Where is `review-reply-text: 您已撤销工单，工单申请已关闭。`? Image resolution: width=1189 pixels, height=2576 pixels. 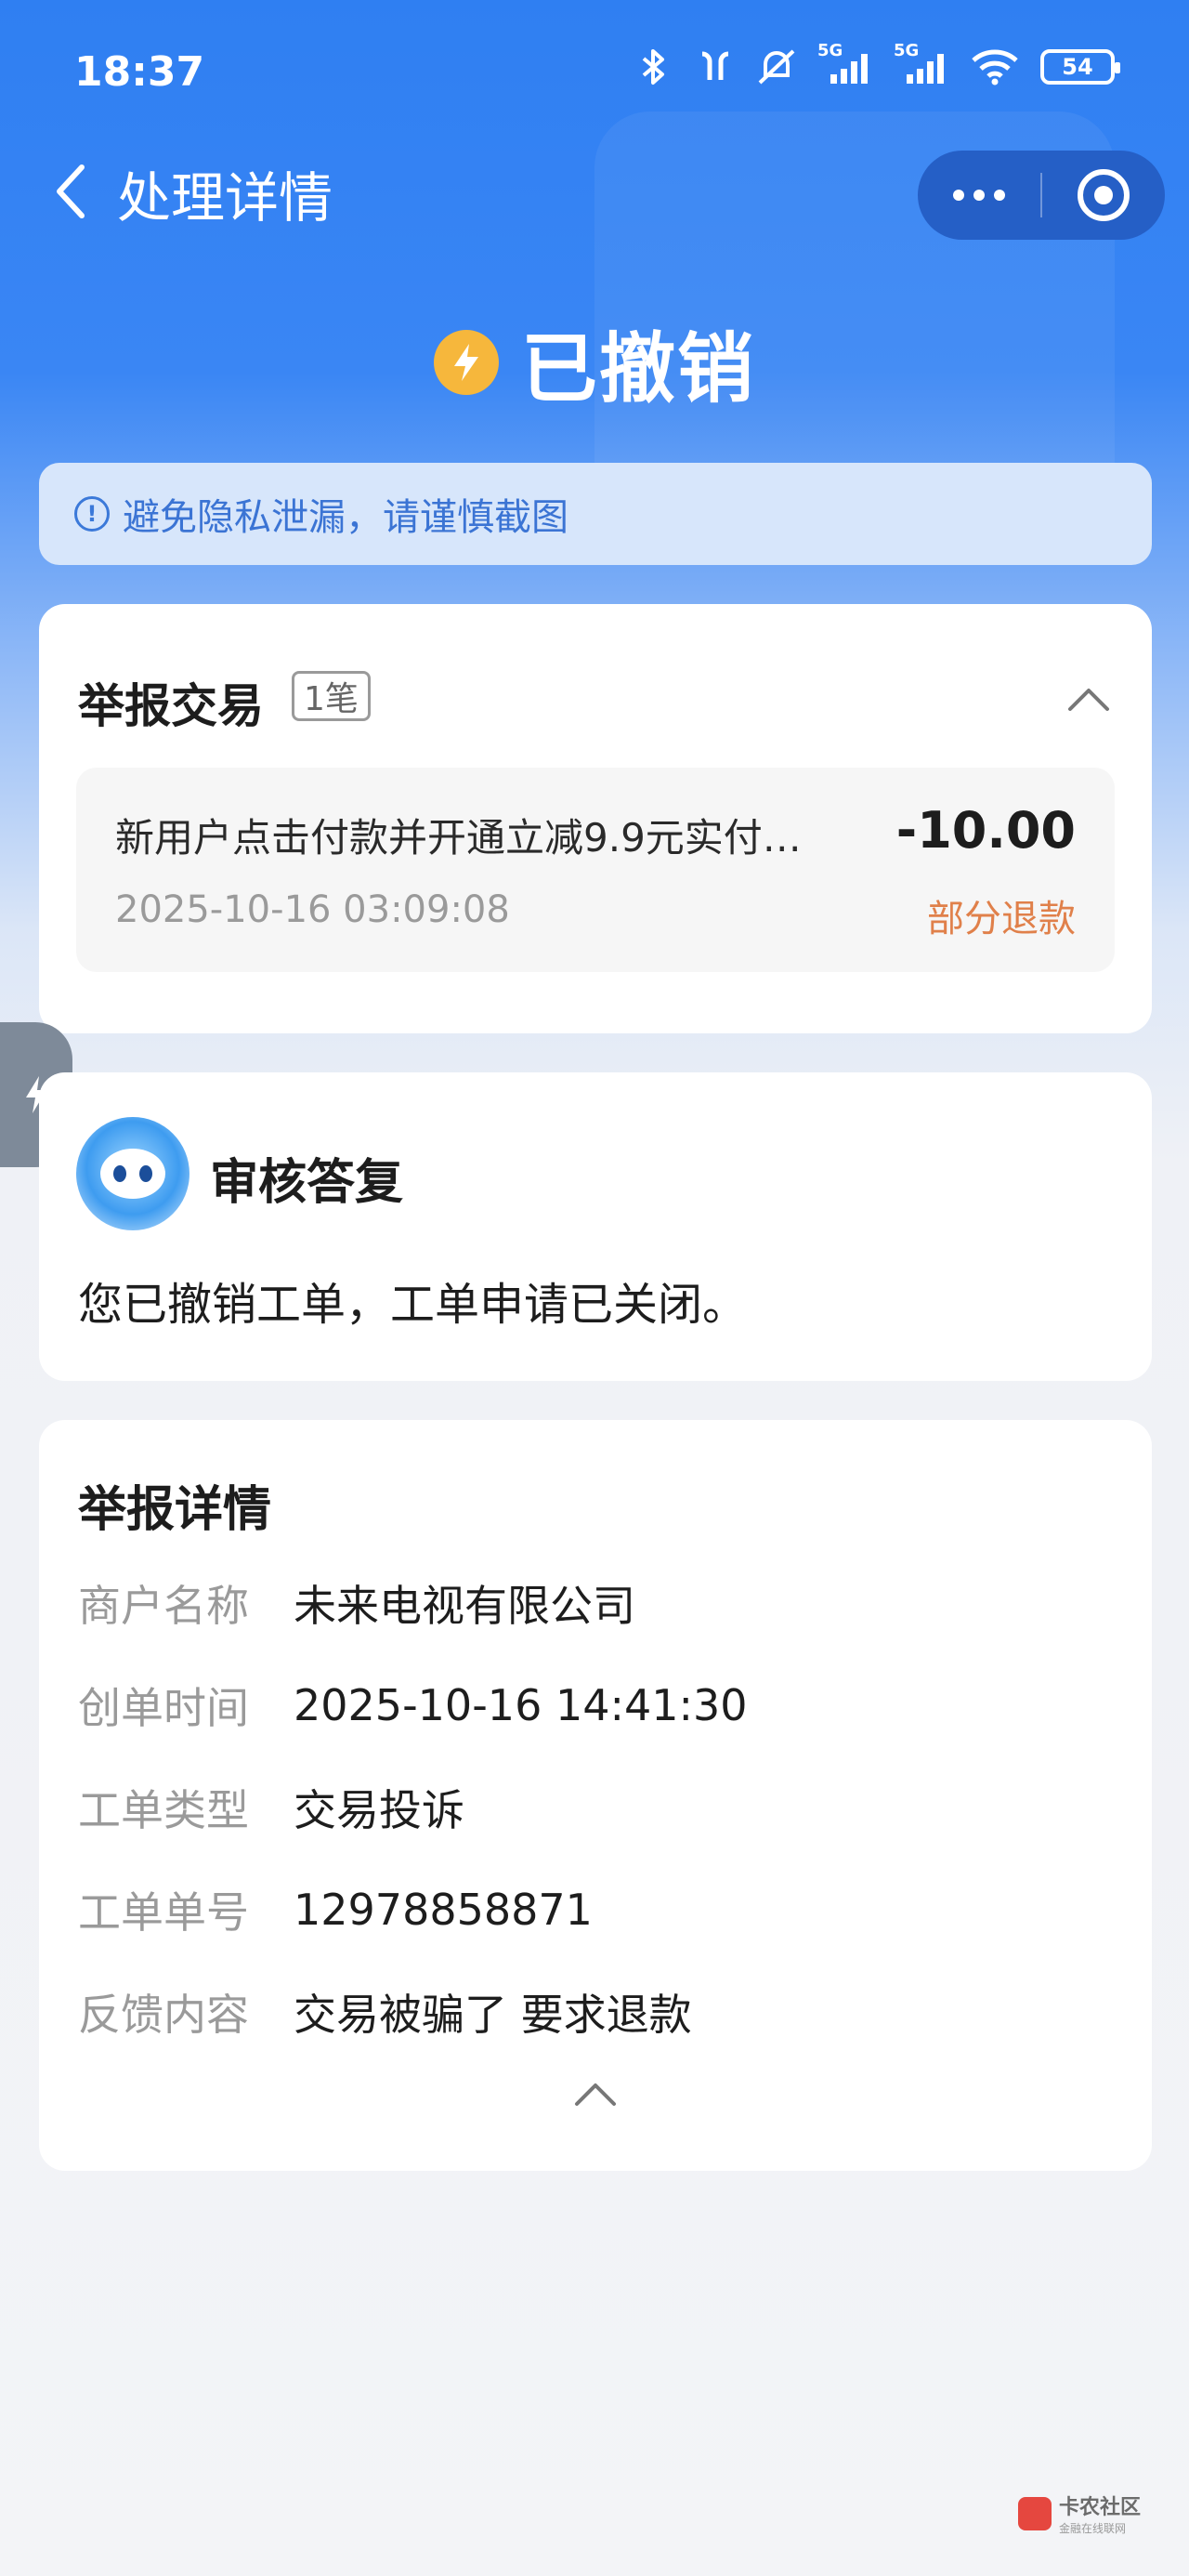 review-reply-text: 您已撤销工单，工单申请已关闭。 is located at coordinates (413, 1305).